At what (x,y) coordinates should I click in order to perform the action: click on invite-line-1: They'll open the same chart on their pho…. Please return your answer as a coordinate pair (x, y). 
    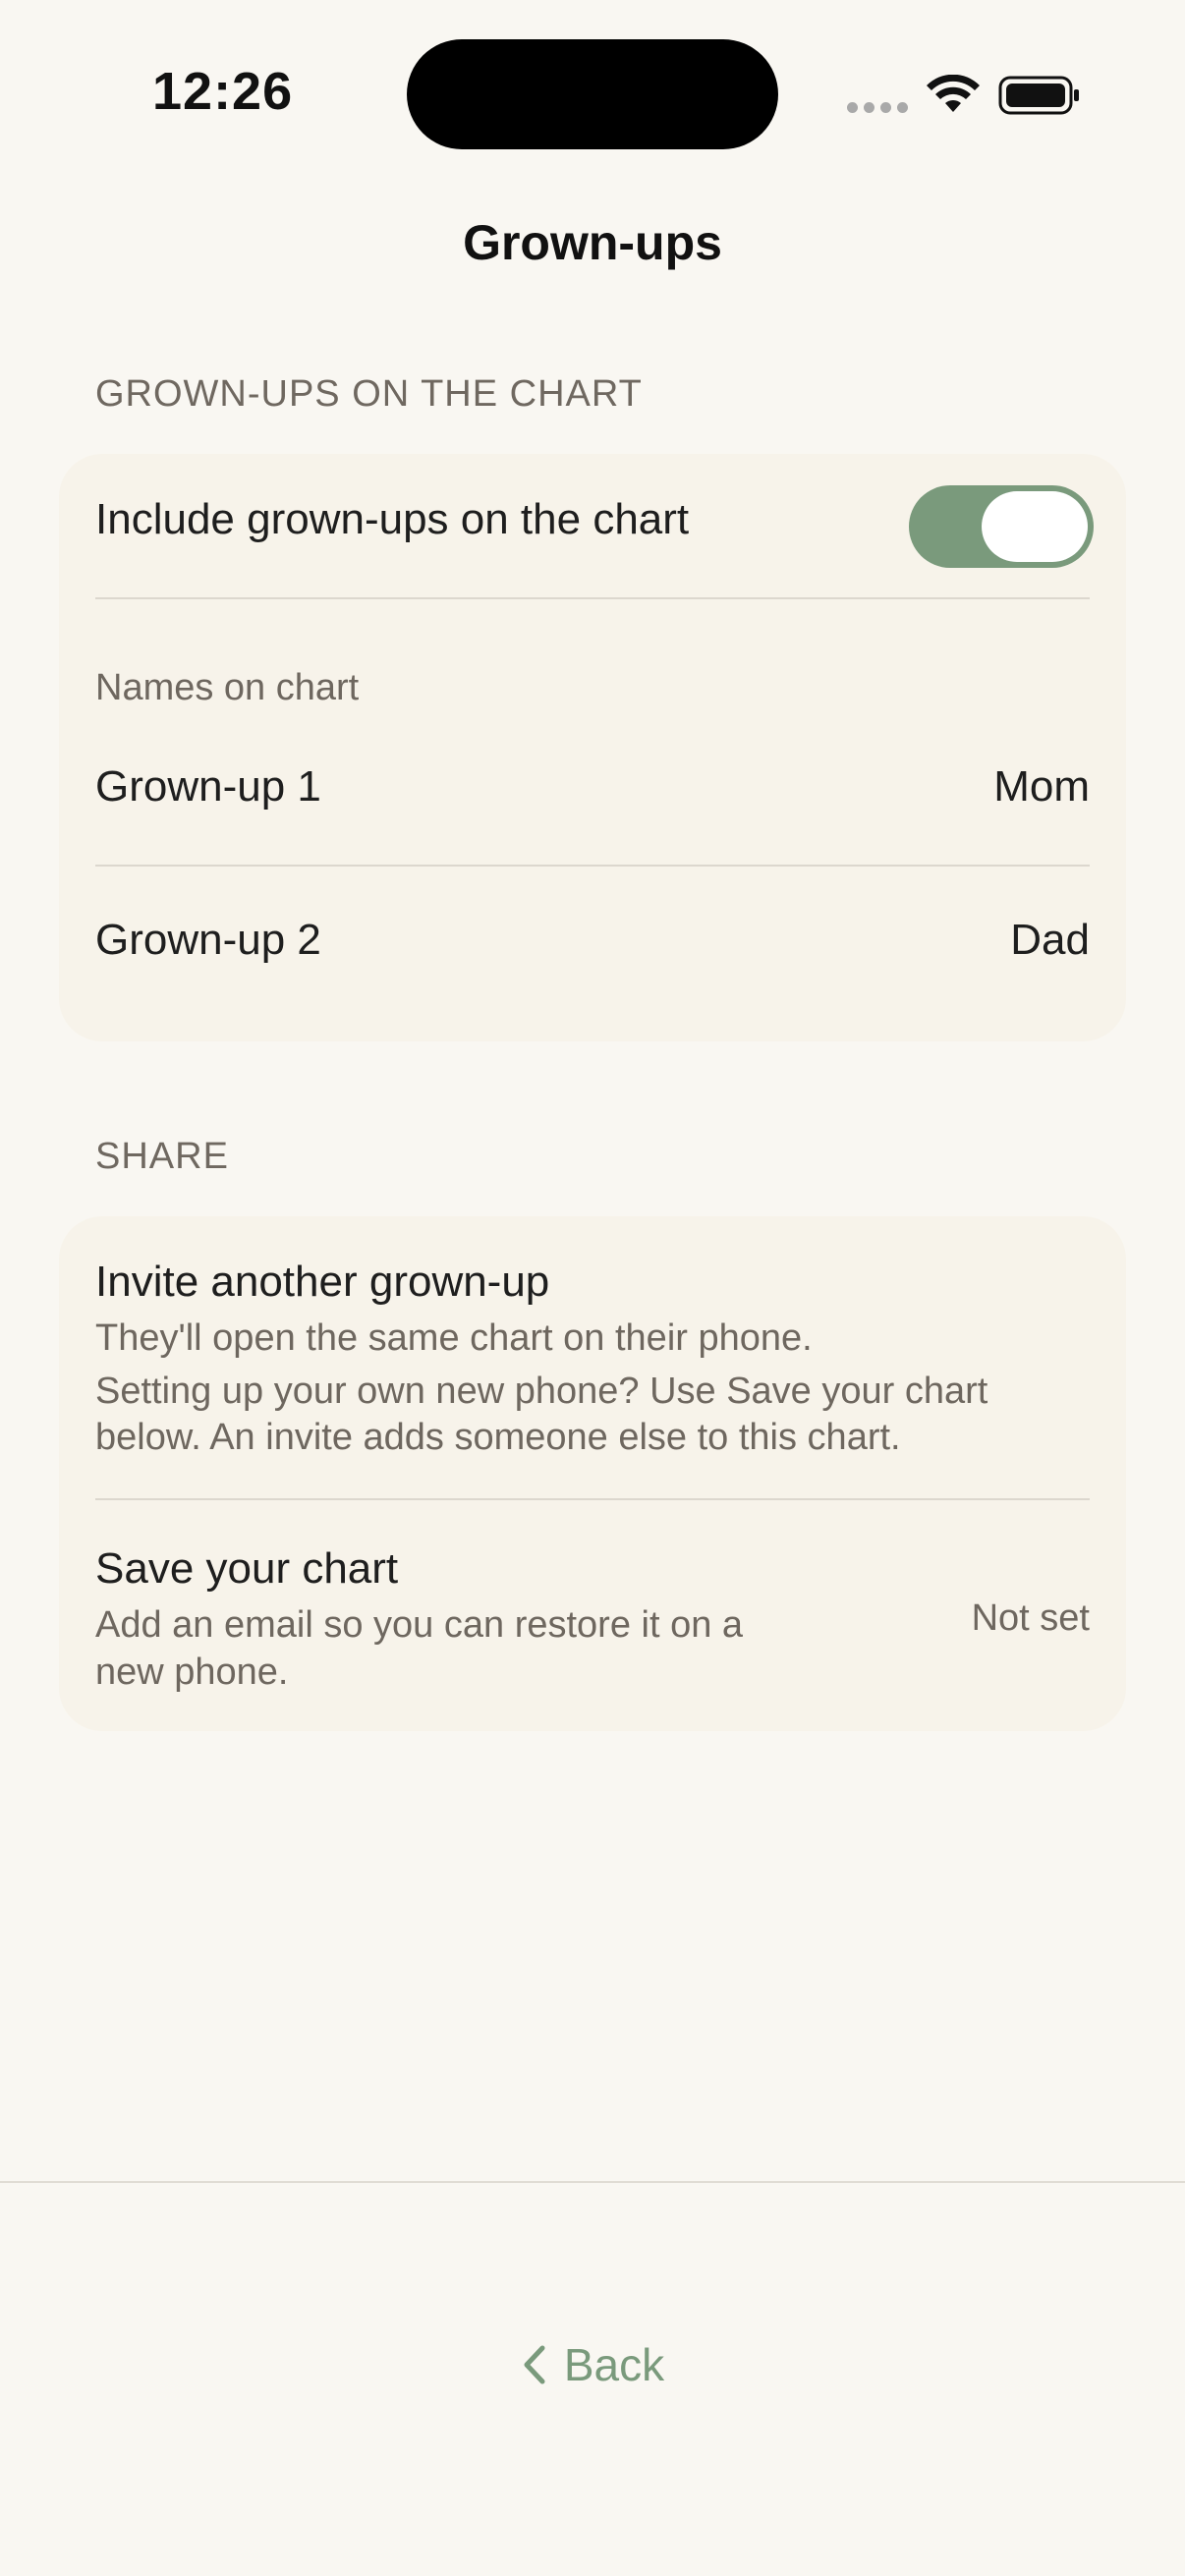
    Looking at the image, I should click on (454, 1338).